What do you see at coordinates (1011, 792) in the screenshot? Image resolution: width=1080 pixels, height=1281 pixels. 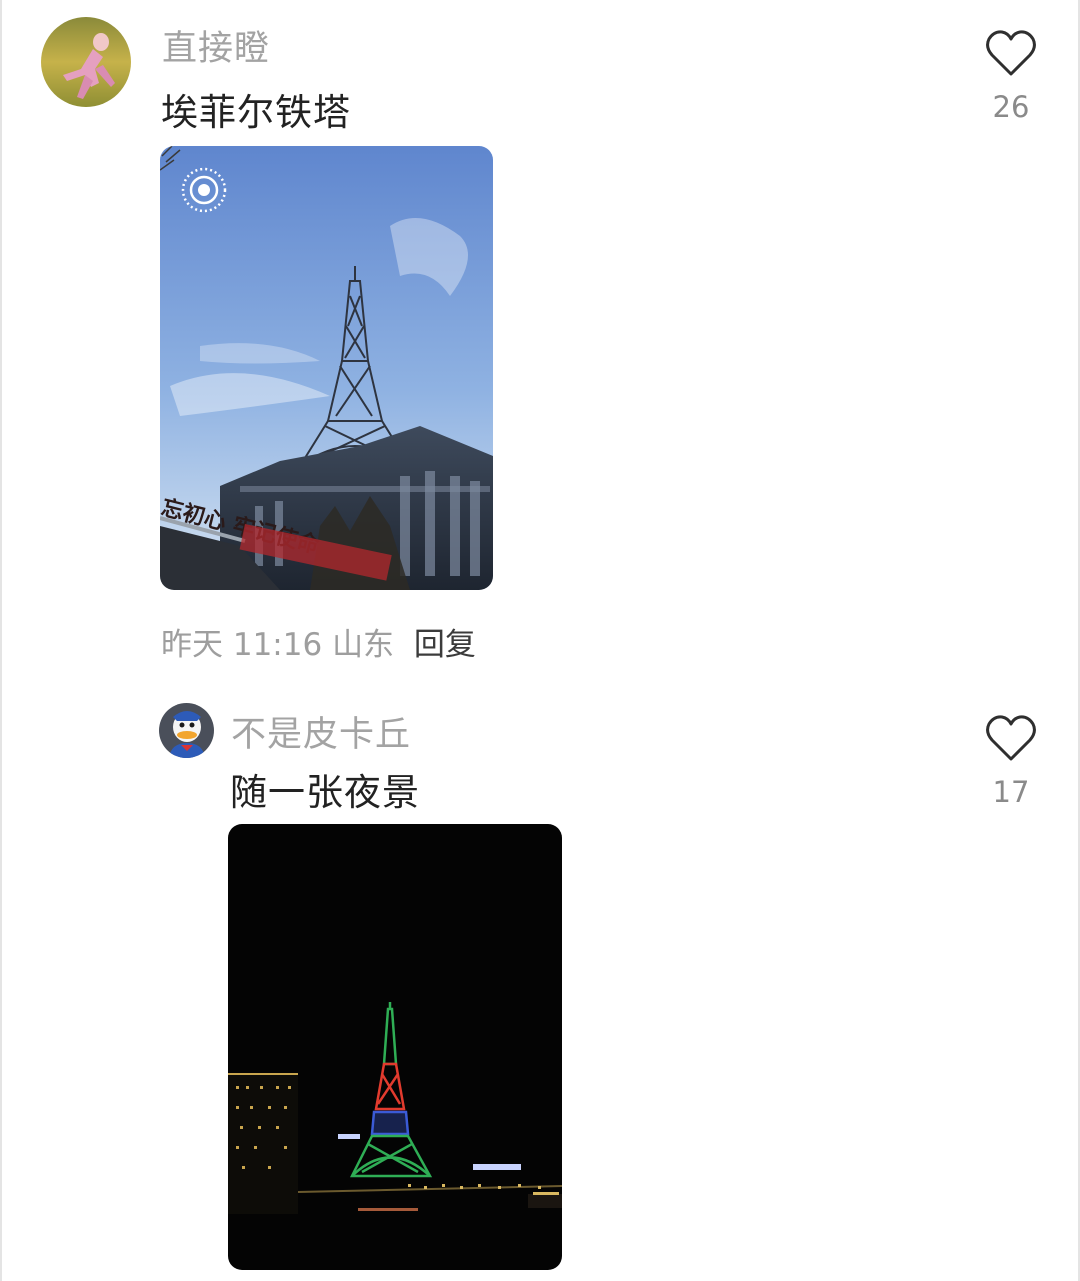 I see `like-count: 17` at bounding box center [1011, 792].